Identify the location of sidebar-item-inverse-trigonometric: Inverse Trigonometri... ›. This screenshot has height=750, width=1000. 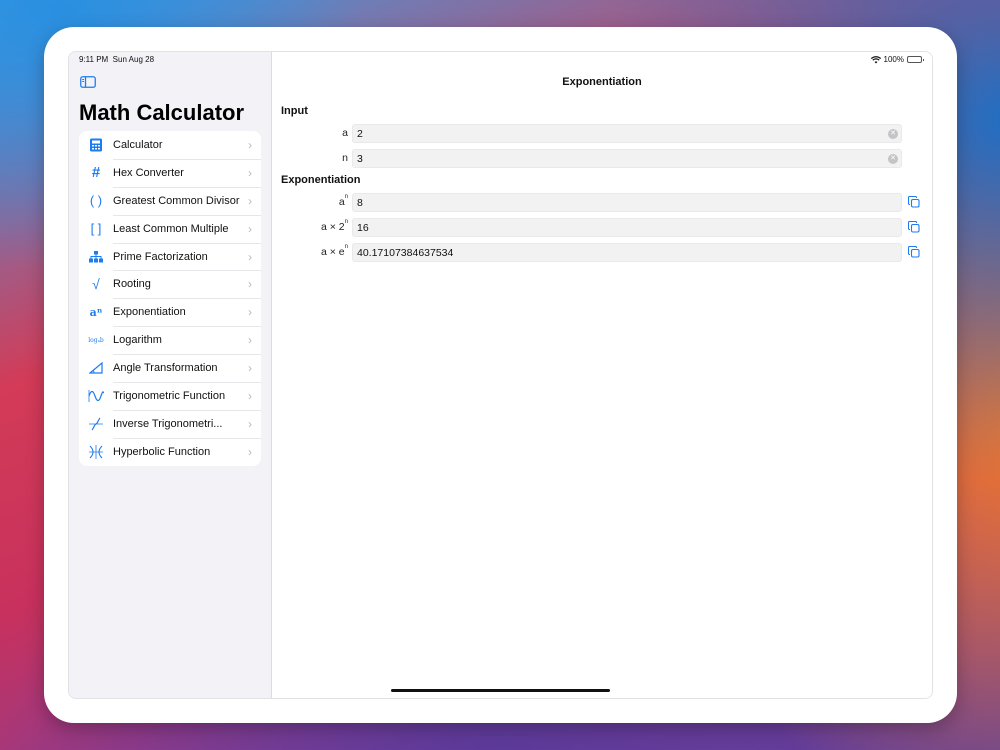
(170, 423).